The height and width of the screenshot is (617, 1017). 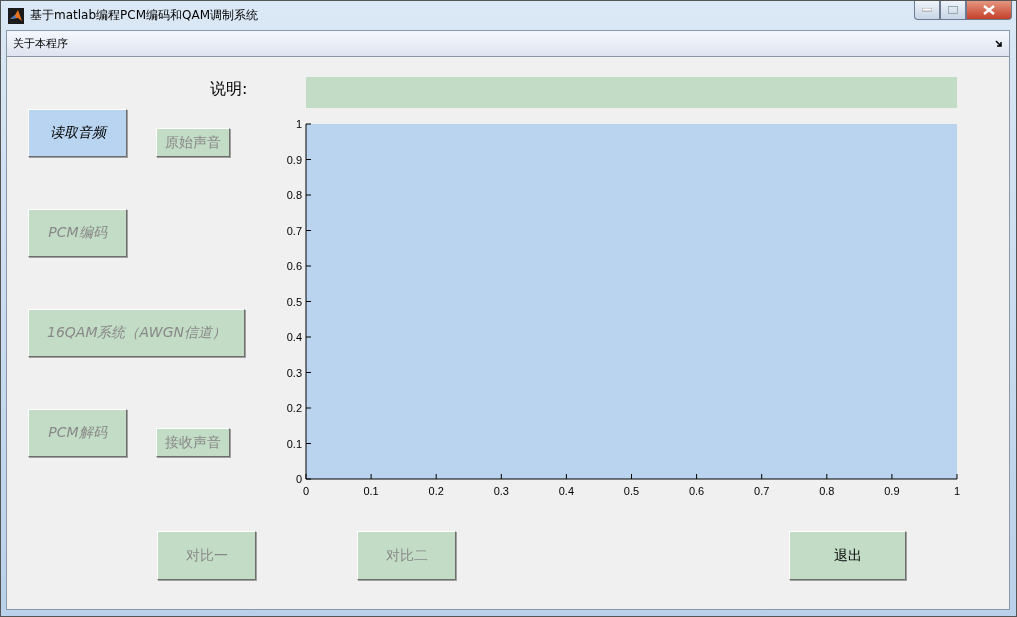 I want to click on x-tick-label: 0.3, so click(x=501, y=491).